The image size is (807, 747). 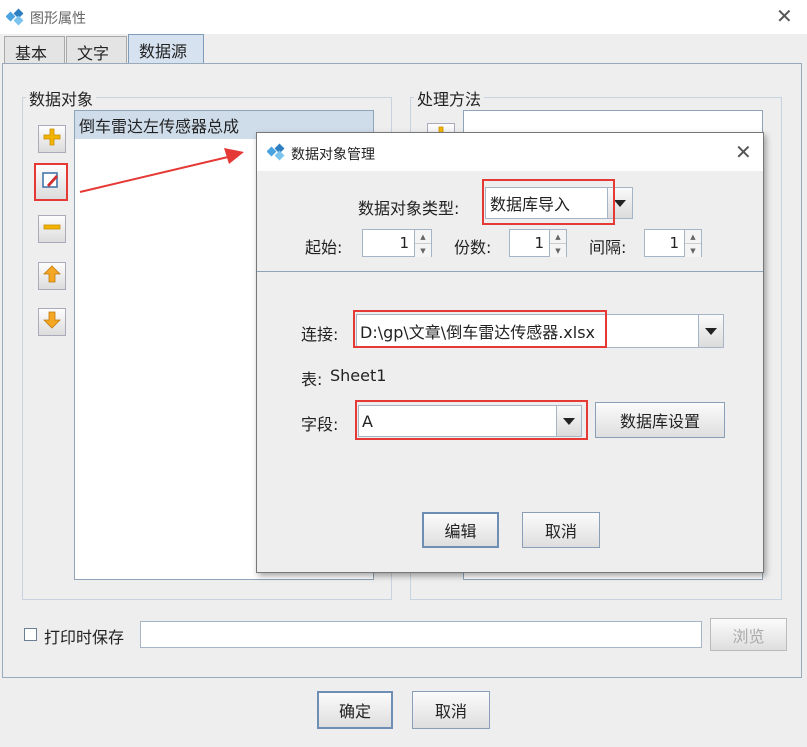 What do you see at coordinates (397, 243) in the screenshot?
I see `start-spinner: 1 ▲ ▼` at bounding box center [397, 243].